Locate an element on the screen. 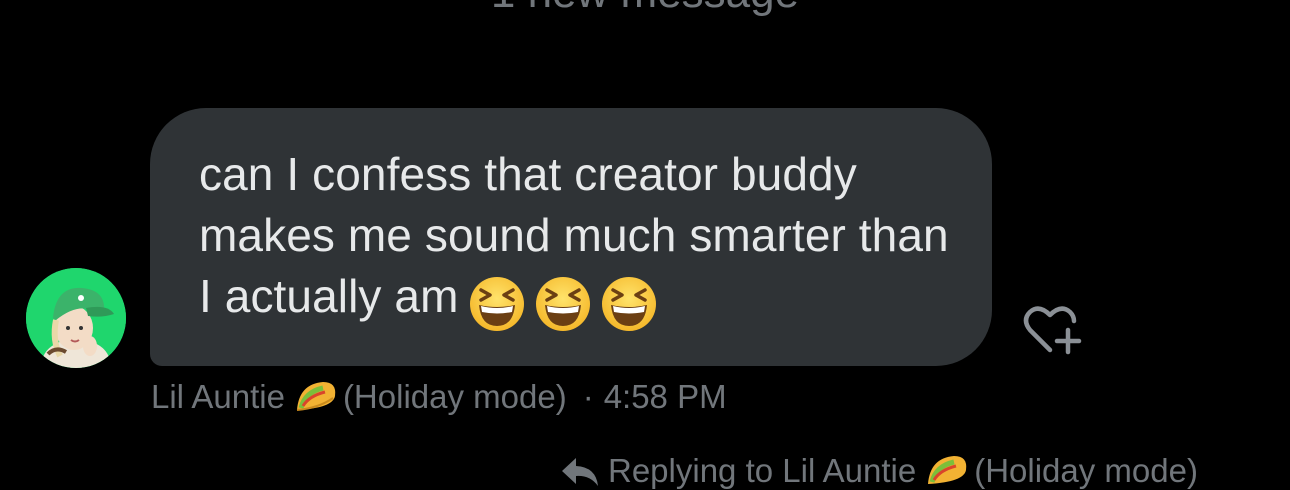 This screenshot has width=1290, height=490. reply-context: Replying to Lil Auntie (Holiday mode) is located at coordinates (879, 471).